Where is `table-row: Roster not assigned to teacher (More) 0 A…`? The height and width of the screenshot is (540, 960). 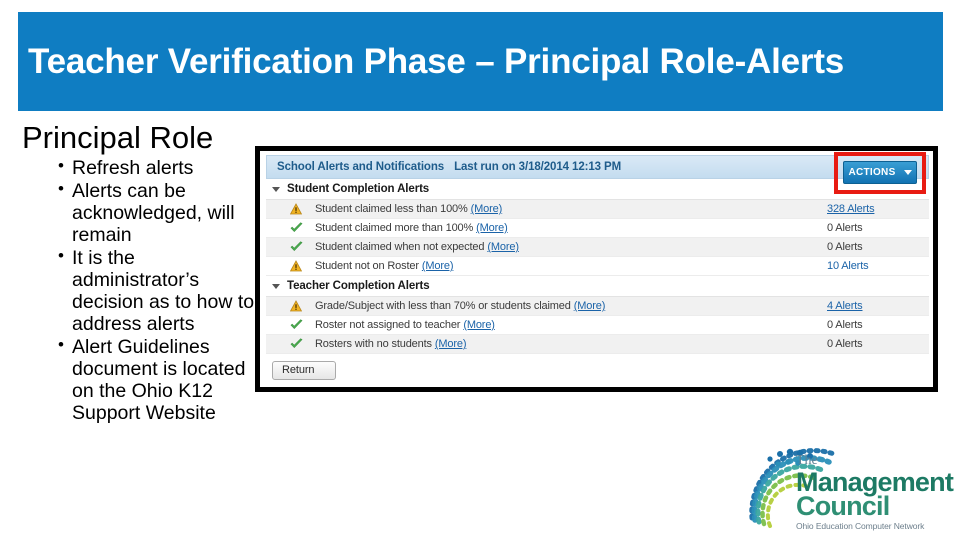
table-row: Roster not assigned to teacher (More) 0 A… is located at coordinates (597, 325).